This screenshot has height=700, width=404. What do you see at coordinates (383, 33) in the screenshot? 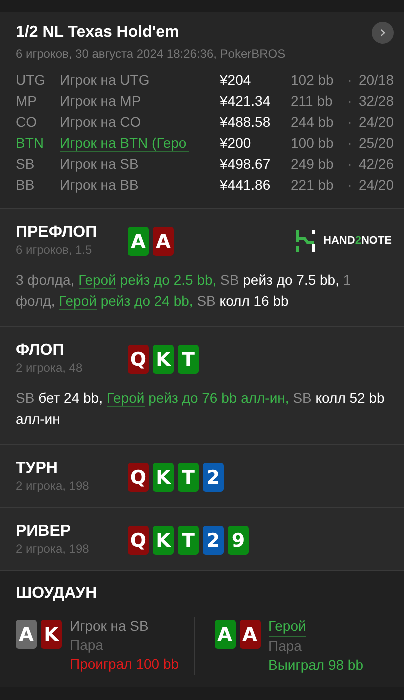
I see `next-button: ›` at bounding box center [383, 33].